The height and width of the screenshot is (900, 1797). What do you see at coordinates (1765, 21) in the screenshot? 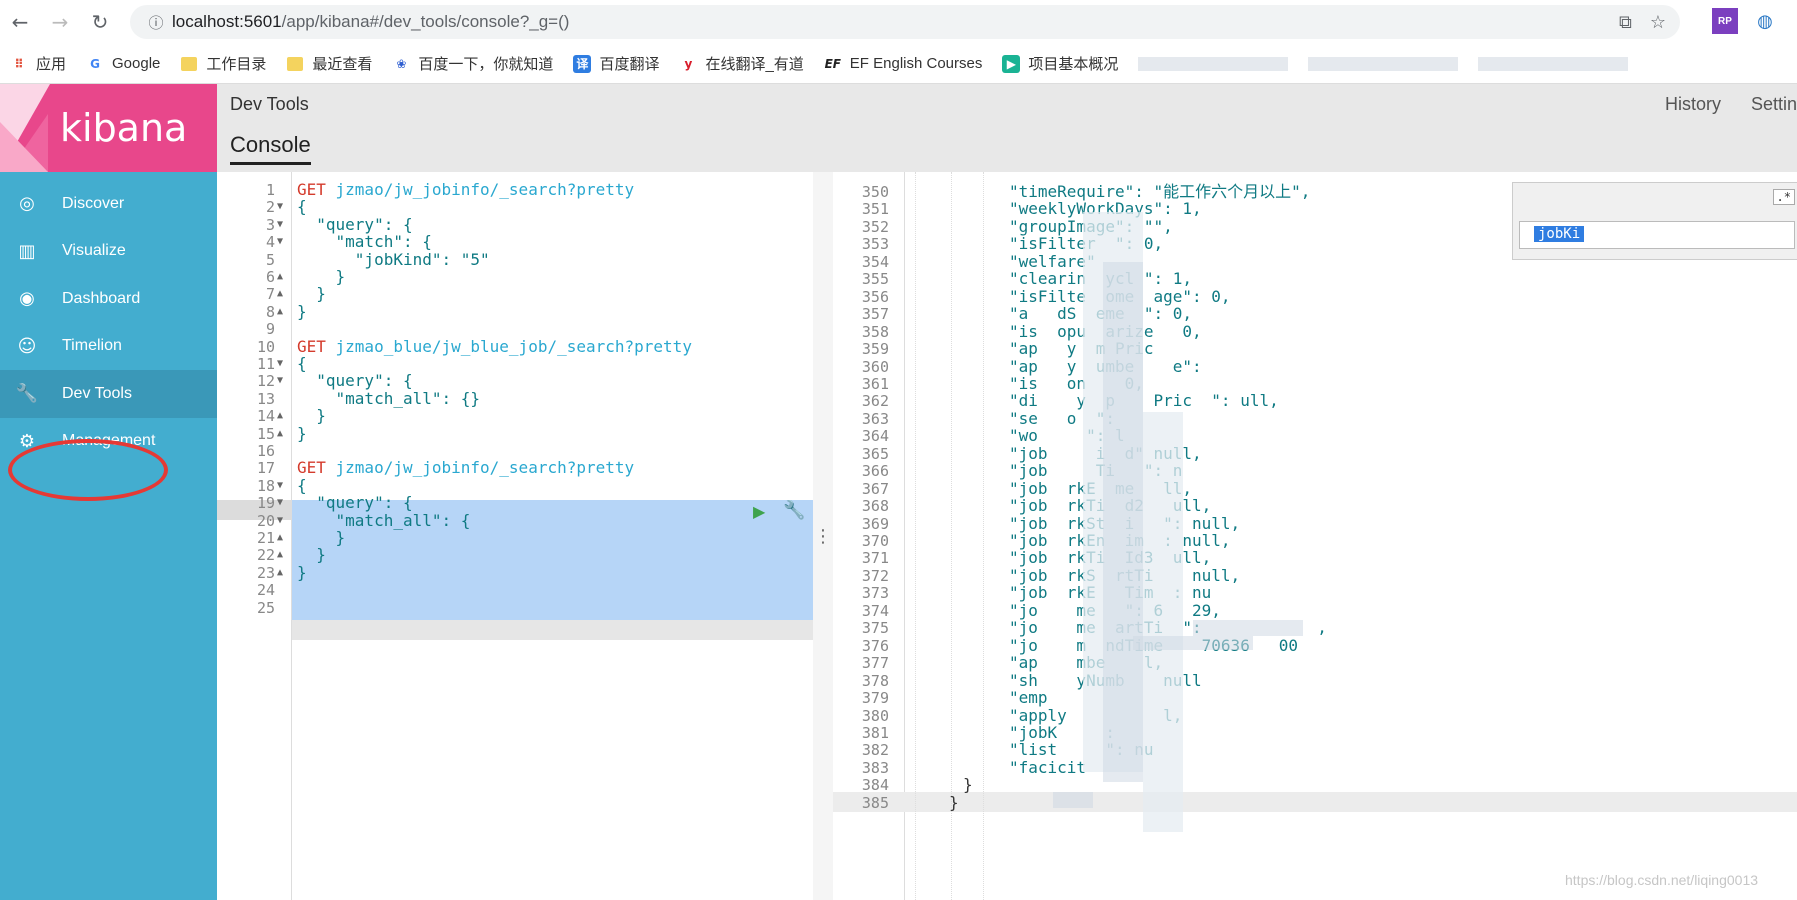
I see `extension-globe-icon: ◍` at bounding box center [1765, 21].